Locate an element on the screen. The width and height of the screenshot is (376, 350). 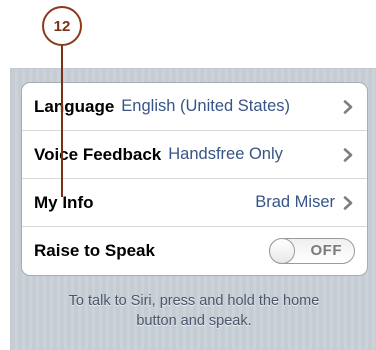
language-row: Language English (United States) is located at coordinates (194, 107).